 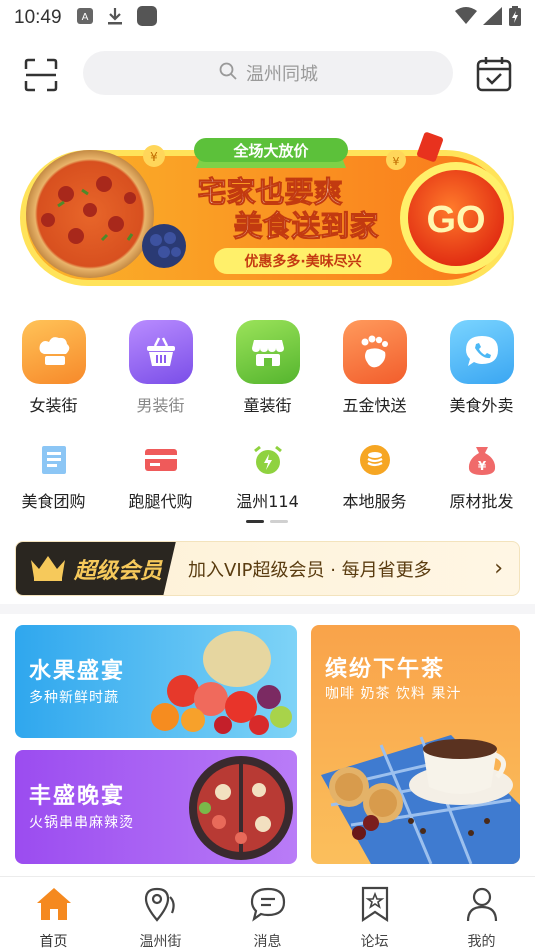 What do you see at coordinates (267, 501) in the screenshot?
I see `category-label: 温州114` at bounding box center [267, 501].